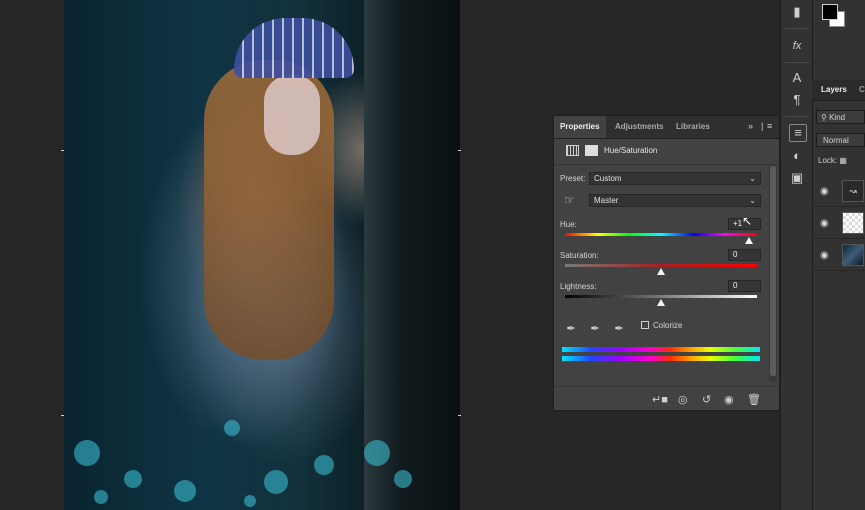 Image resolution: width=865 pixels, height=510 pixels. Describe the element at coordinates (661, 265) in the screenshot. I see `saturation-slider-track` at that location.